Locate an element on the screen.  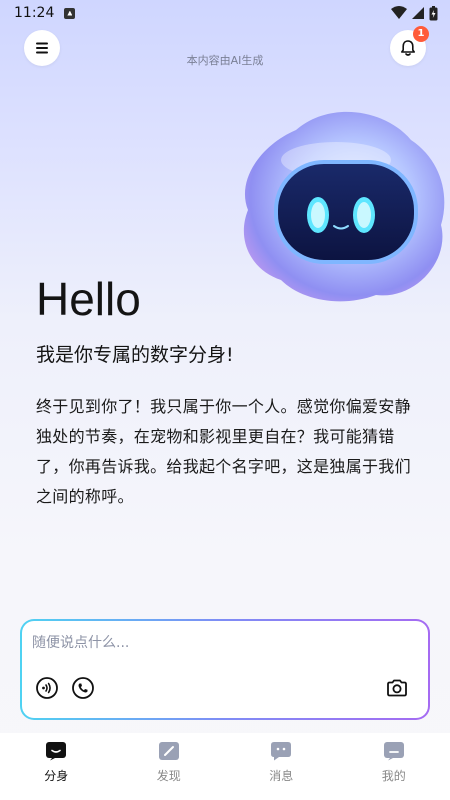
tab-discover: 发现 is located at coordinates (169, 766).